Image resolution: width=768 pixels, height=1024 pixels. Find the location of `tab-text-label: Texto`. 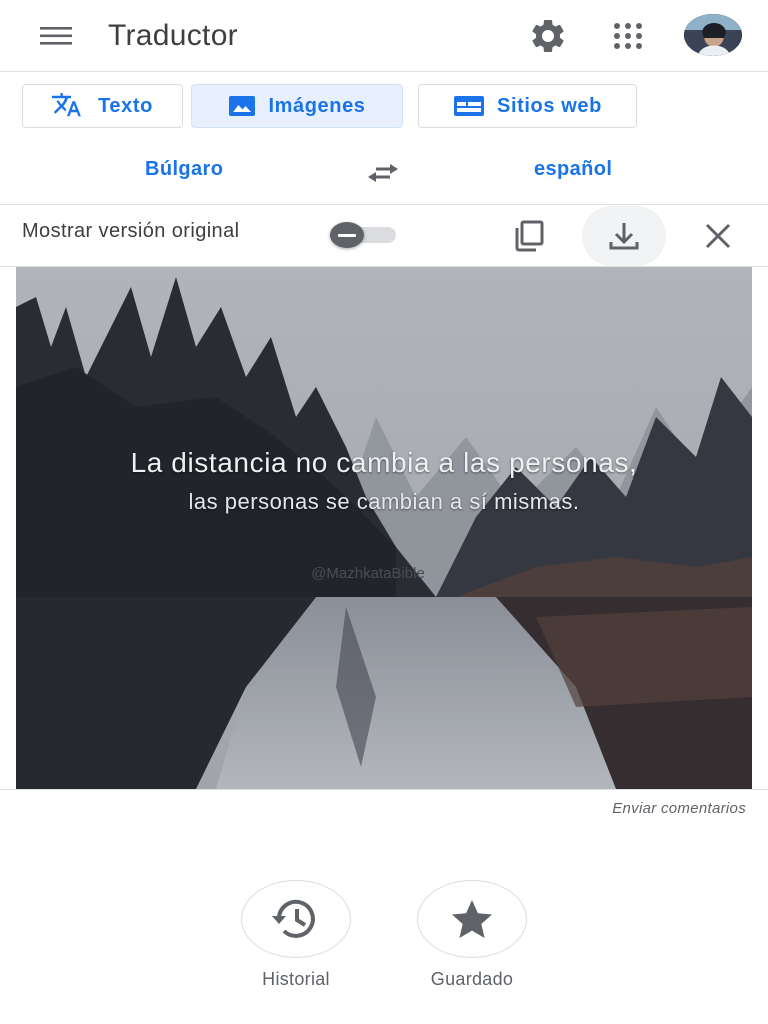

tab-text-label: Texto is located at coordinates (125, 105).